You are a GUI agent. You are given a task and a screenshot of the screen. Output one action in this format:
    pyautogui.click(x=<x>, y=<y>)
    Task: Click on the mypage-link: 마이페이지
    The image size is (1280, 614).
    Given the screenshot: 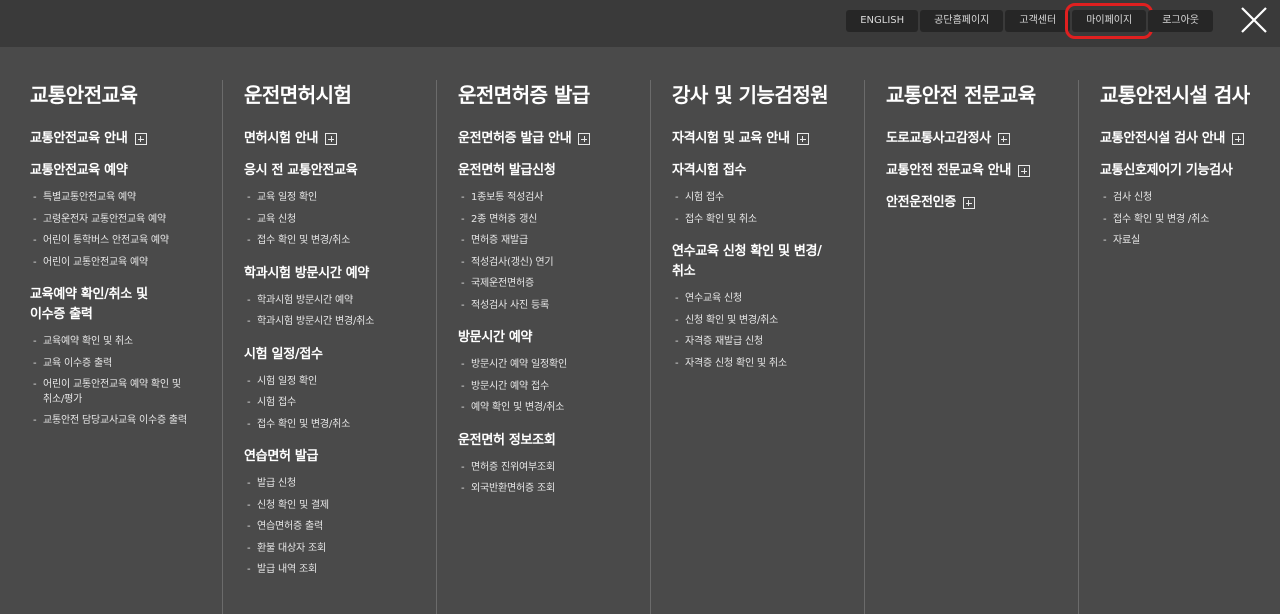 What is the action you would take?
    pyautogui.click(x=1109, y=21)
    